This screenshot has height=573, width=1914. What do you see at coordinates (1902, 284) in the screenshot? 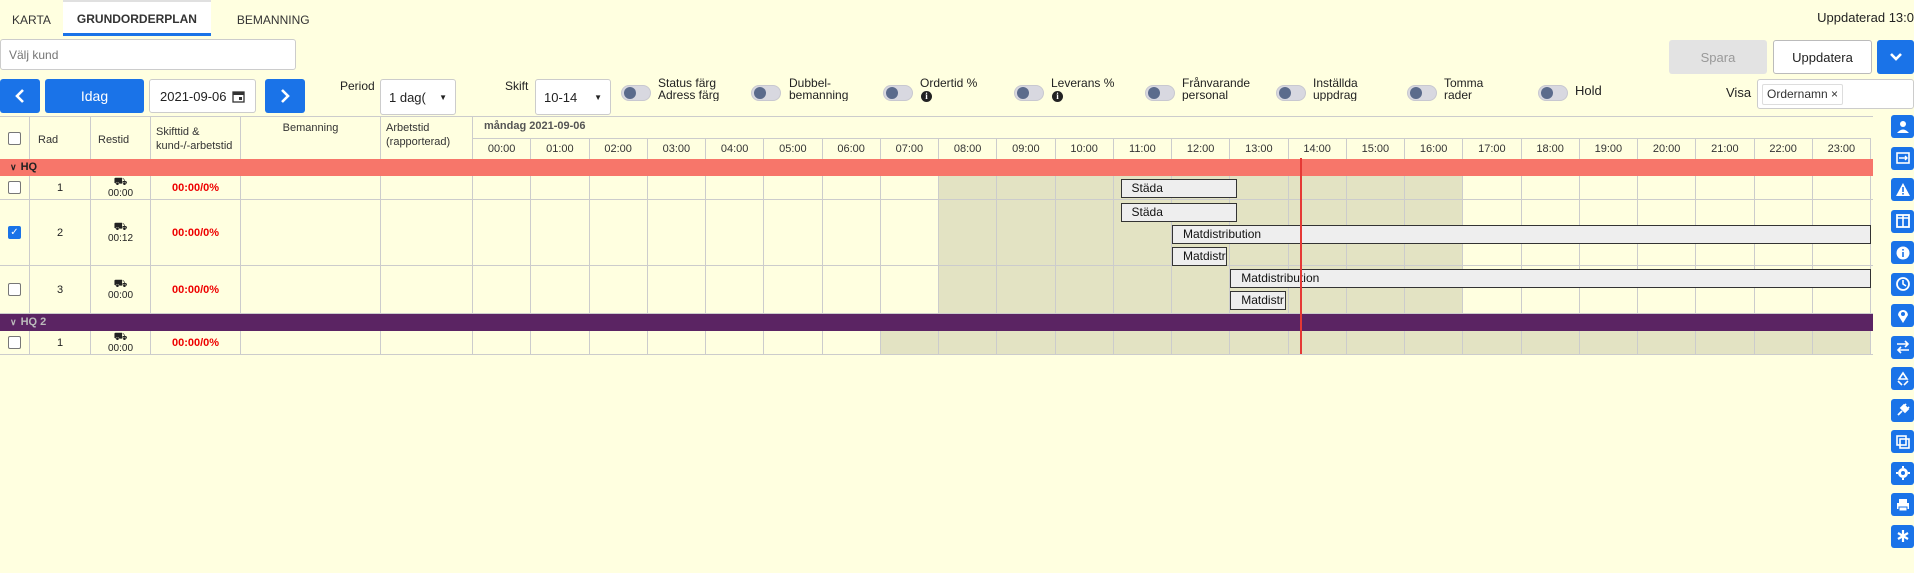
I see `history-icon` at bounding box center [1902, 284].